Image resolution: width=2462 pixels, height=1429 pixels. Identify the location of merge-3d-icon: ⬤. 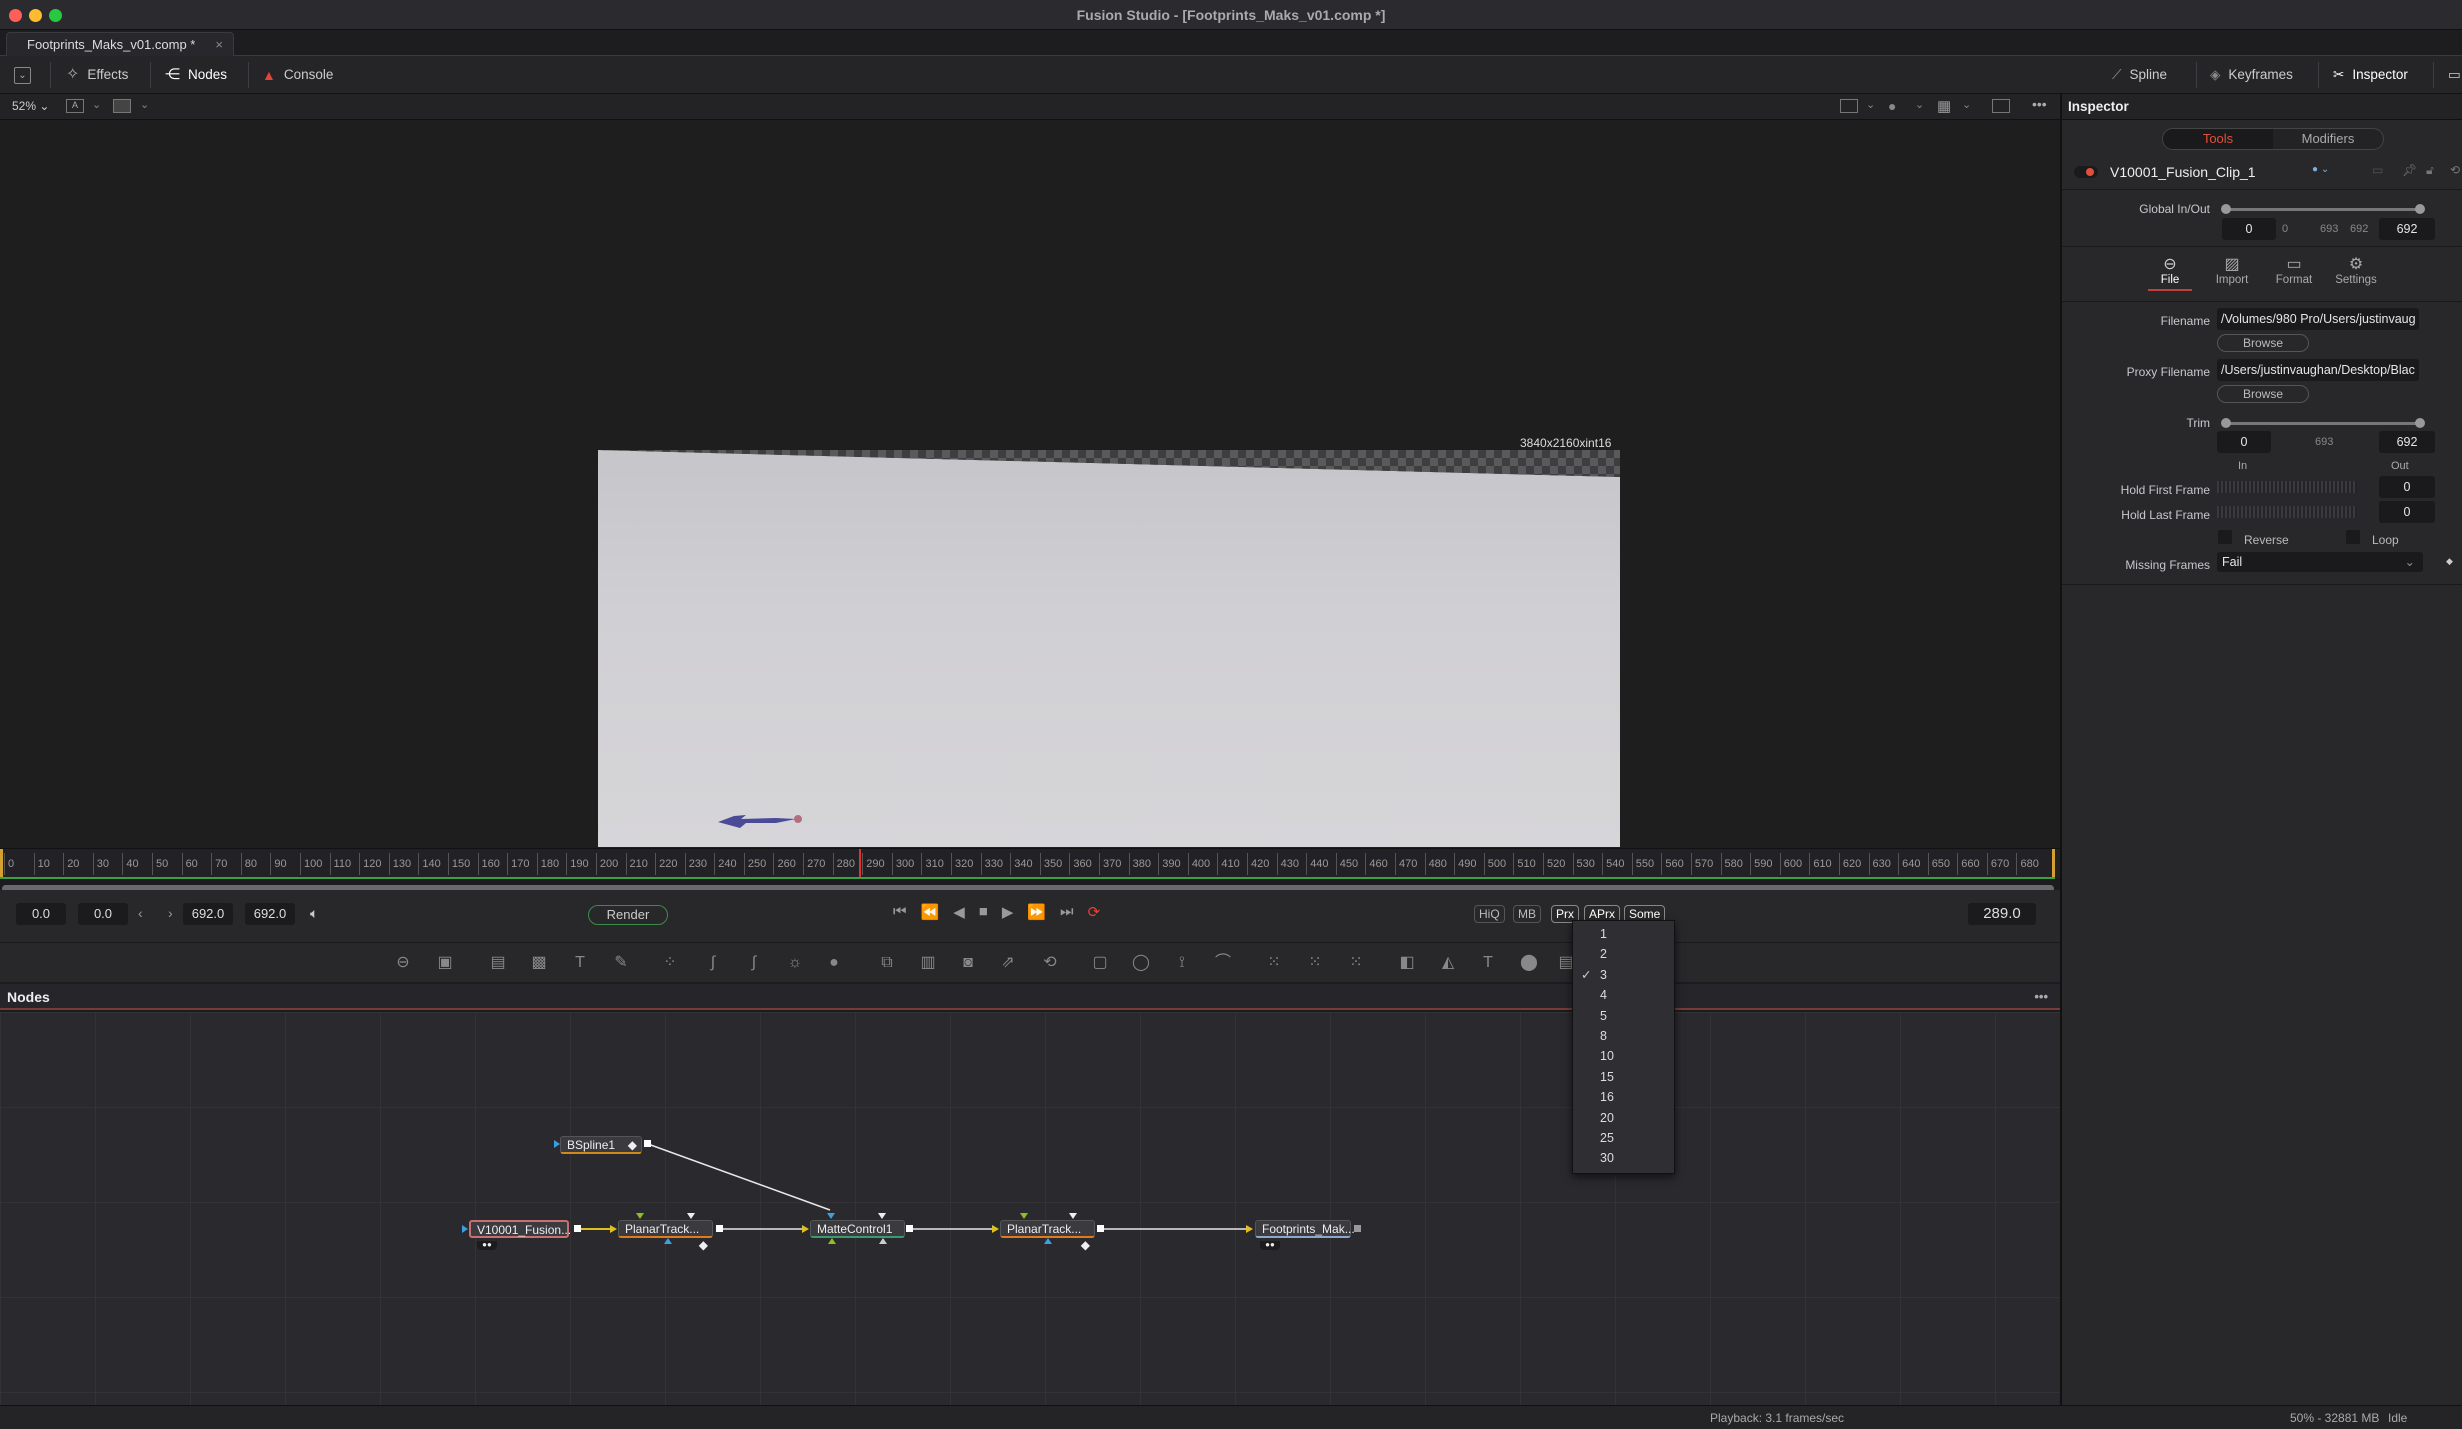
(1529, 963).